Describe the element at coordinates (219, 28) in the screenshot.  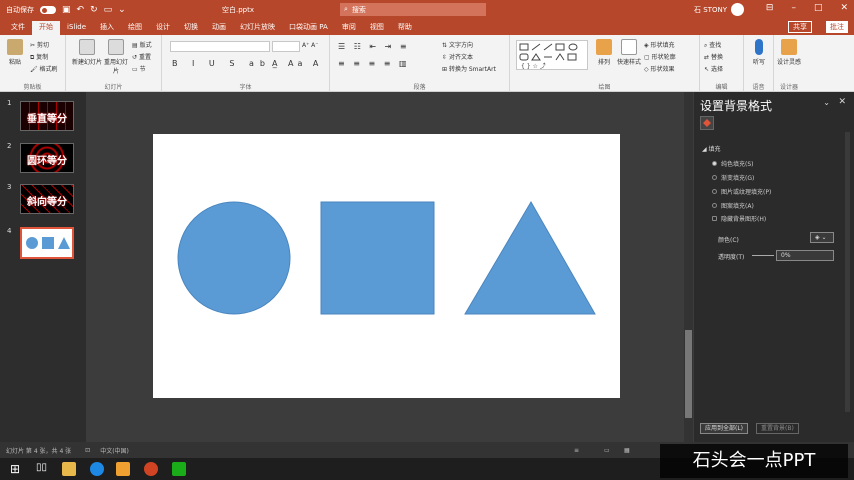
I see `tab-animations: 动画` at that location.